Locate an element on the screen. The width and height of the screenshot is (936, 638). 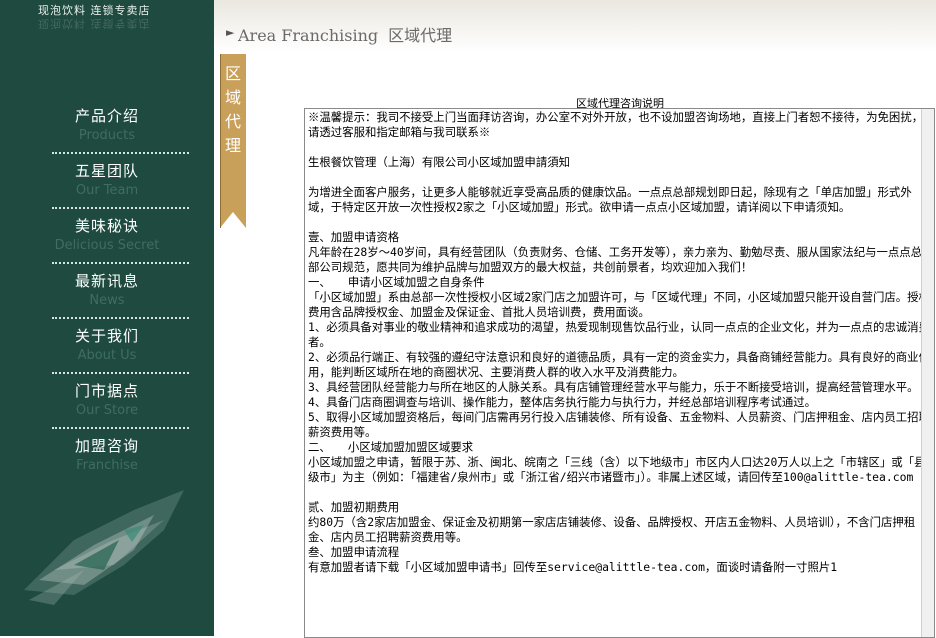
brand-logo: 现泡饮料 连锁专卖店 现泡饮料 连锁专卖店 is located at coordinates (107, 21).